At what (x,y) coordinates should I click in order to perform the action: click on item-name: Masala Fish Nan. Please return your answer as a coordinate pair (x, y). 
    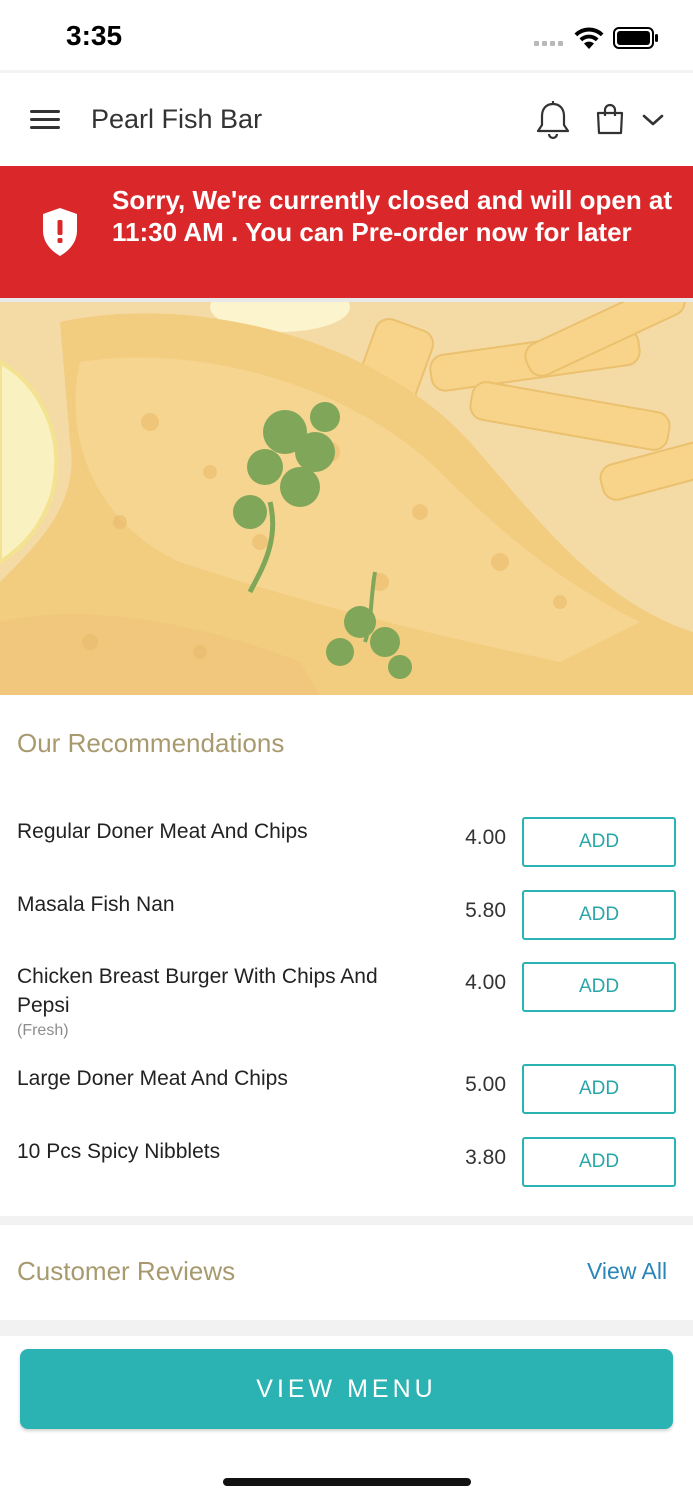
    Looking at the image, I should click on (96, 904).